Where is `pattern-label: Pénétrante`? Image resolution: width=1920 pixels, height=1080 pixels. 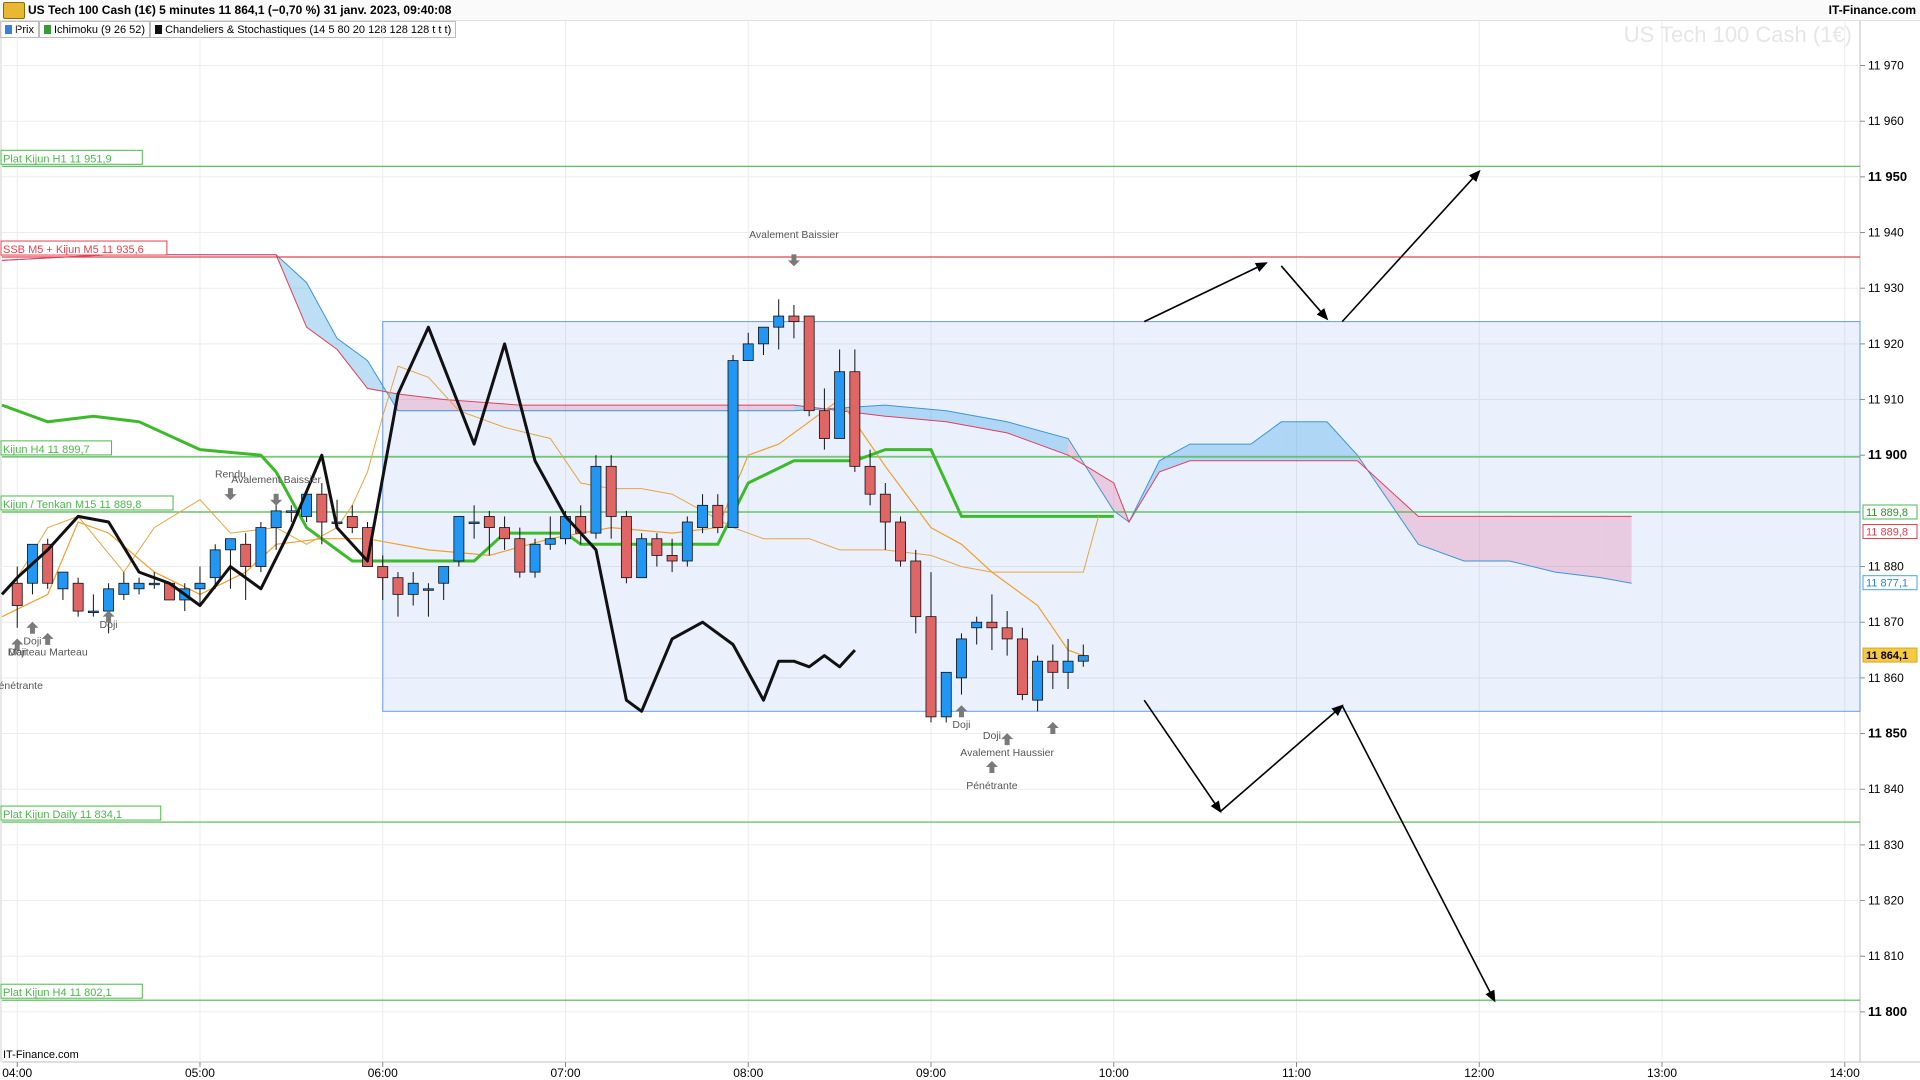 pattern-label: Pénétrante is located at coordinates (21, 686).